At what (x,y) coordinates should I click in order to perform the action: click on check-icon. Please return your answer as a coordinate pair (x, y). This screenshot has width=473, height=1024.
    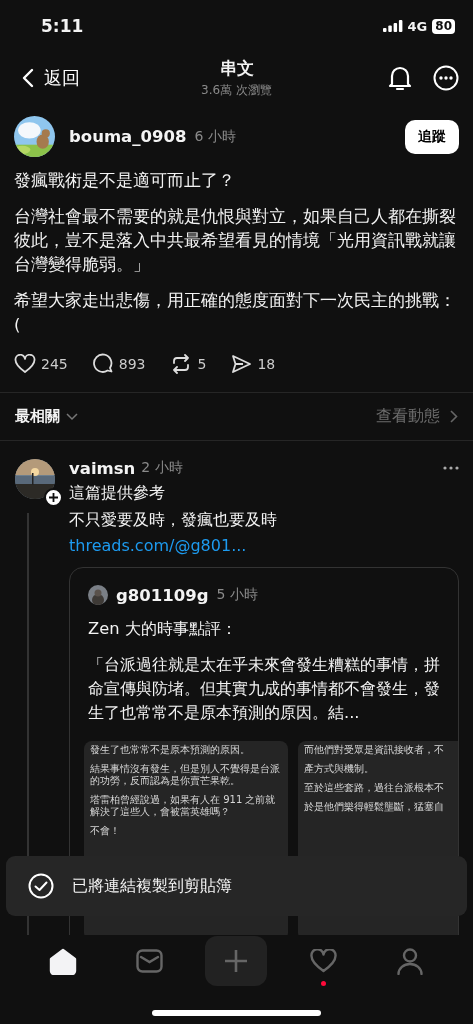
    Looking at the image, I should click on (41, 886).